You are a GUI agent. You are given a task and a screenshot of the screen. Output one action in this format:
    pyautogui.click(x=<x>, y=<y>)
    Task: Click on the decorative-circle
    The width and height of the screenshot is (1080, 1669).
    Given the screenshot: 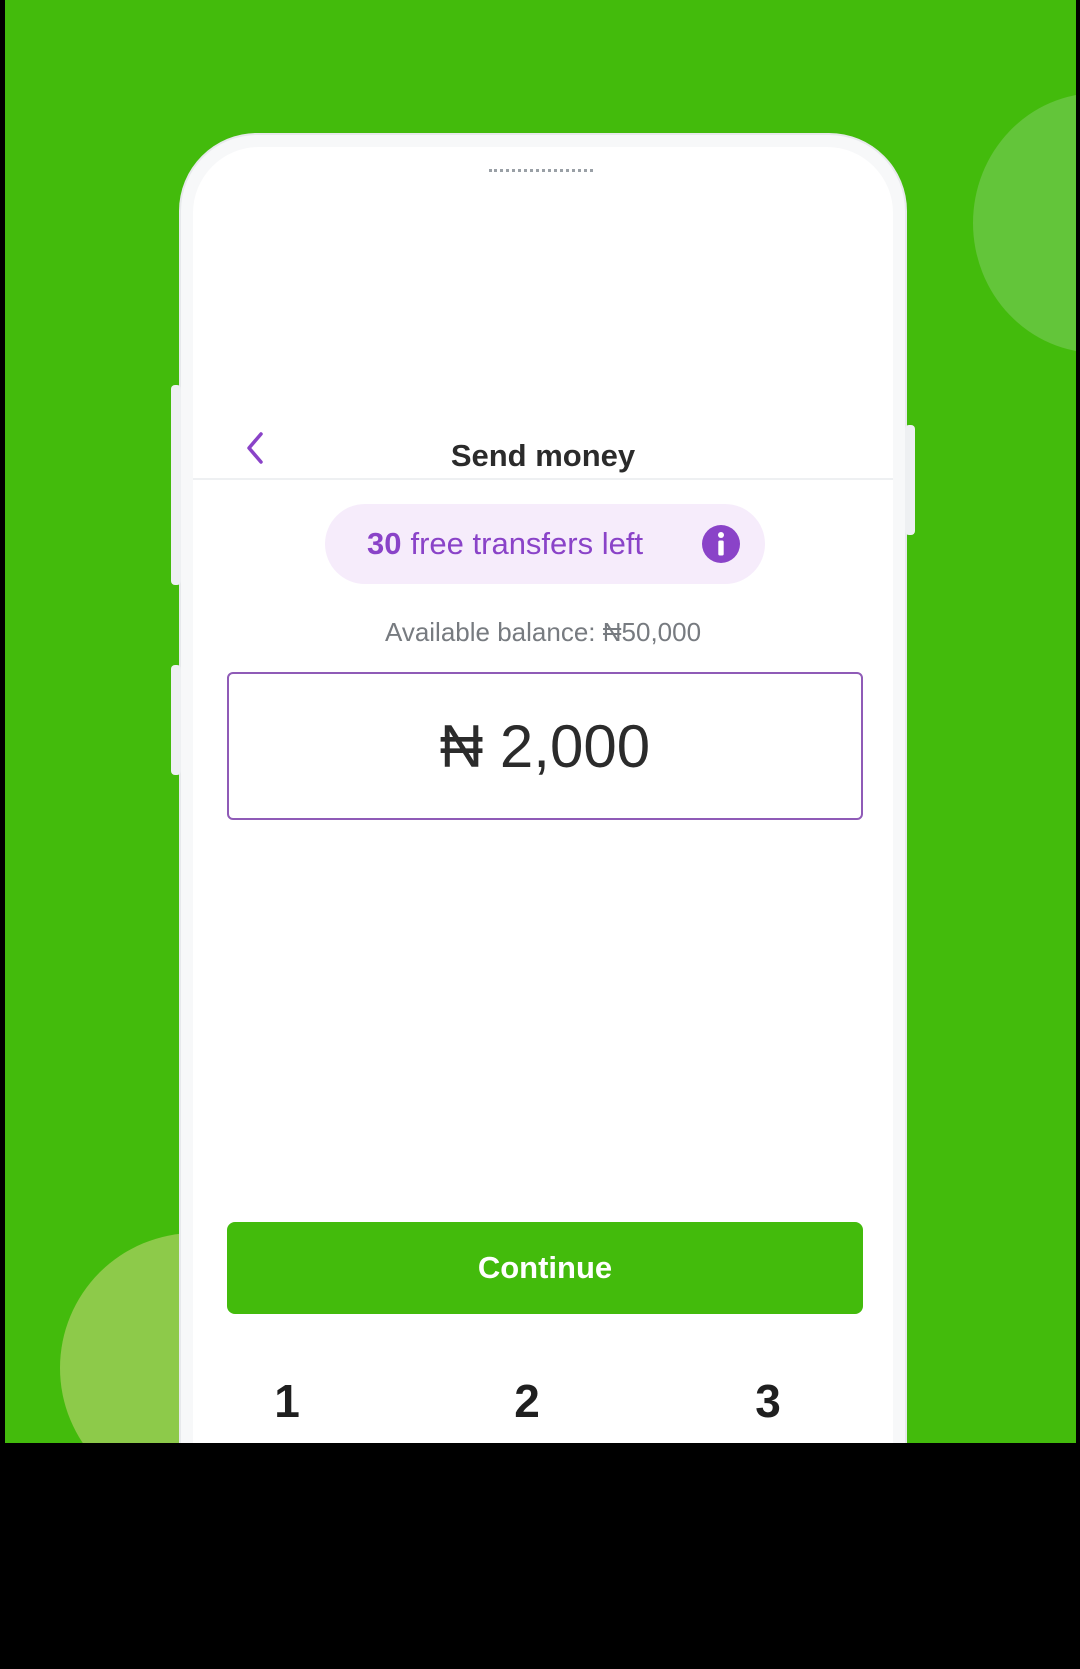 What is the action you would take?
    pyautogui.click(x=1024, y=223)
    